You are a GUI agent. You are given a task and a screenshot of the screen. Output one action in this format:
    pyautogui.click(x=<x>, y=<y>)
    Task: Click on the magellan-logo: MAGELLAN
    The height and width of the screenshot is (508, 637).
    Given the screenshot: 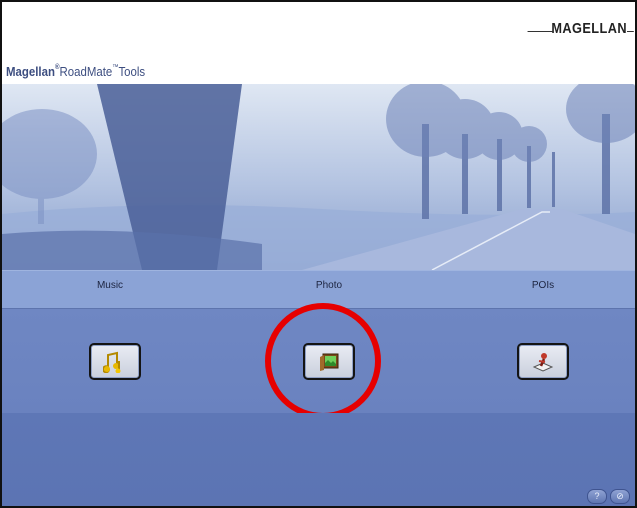 What is the action you would take?
    pyautogui.click(x=580, y=28)
    